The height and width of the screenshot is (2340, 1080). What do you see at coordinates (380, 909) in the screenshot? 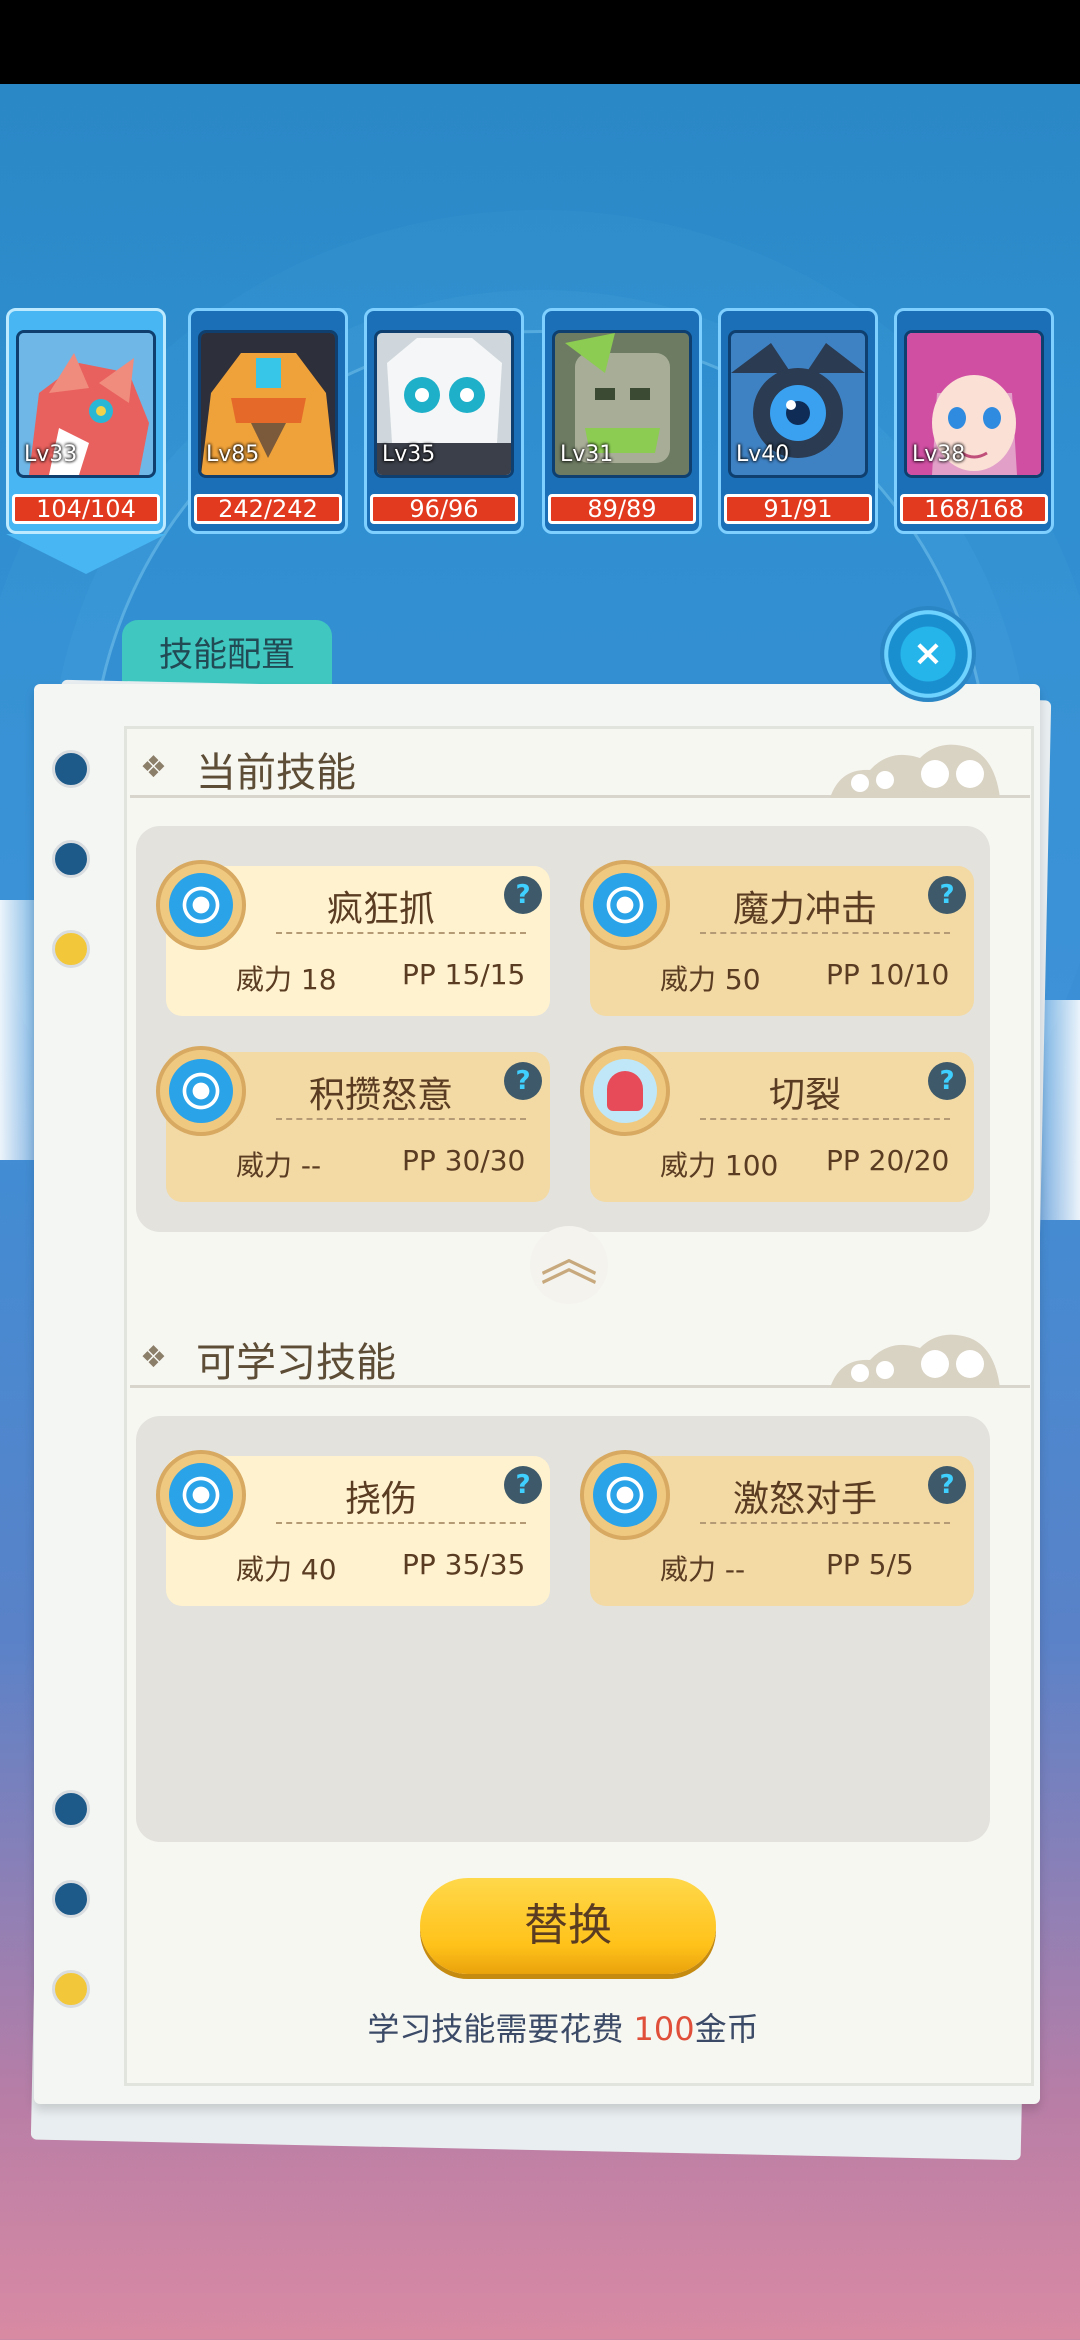
I see `skill-name: 疯狂抓` at bounding box center [380, 909].